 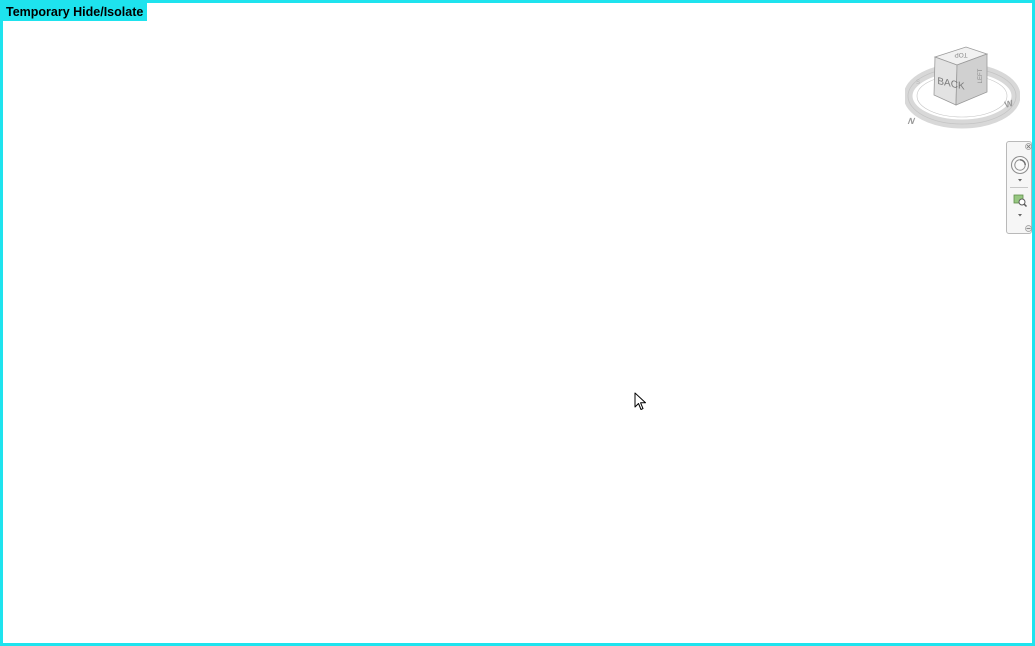 I want to click on navigation-bar, so click(x=1019, y=187).